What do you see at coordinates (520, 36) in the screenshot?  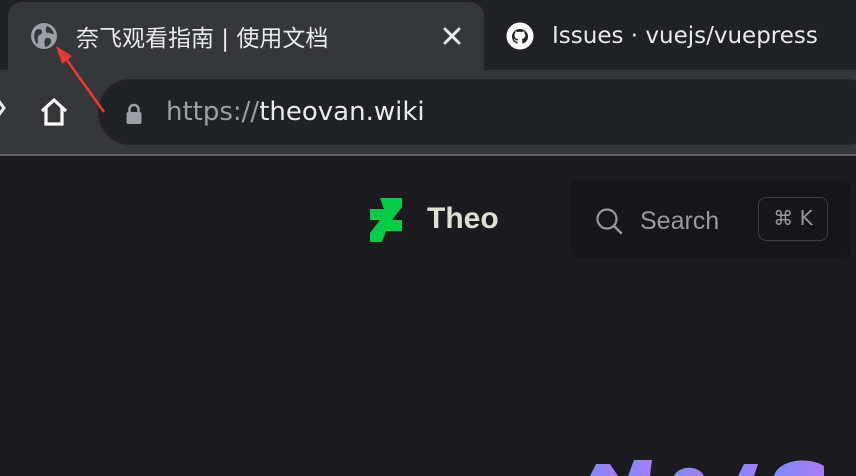 I see `github-icon` at bounding box center [520, 36].